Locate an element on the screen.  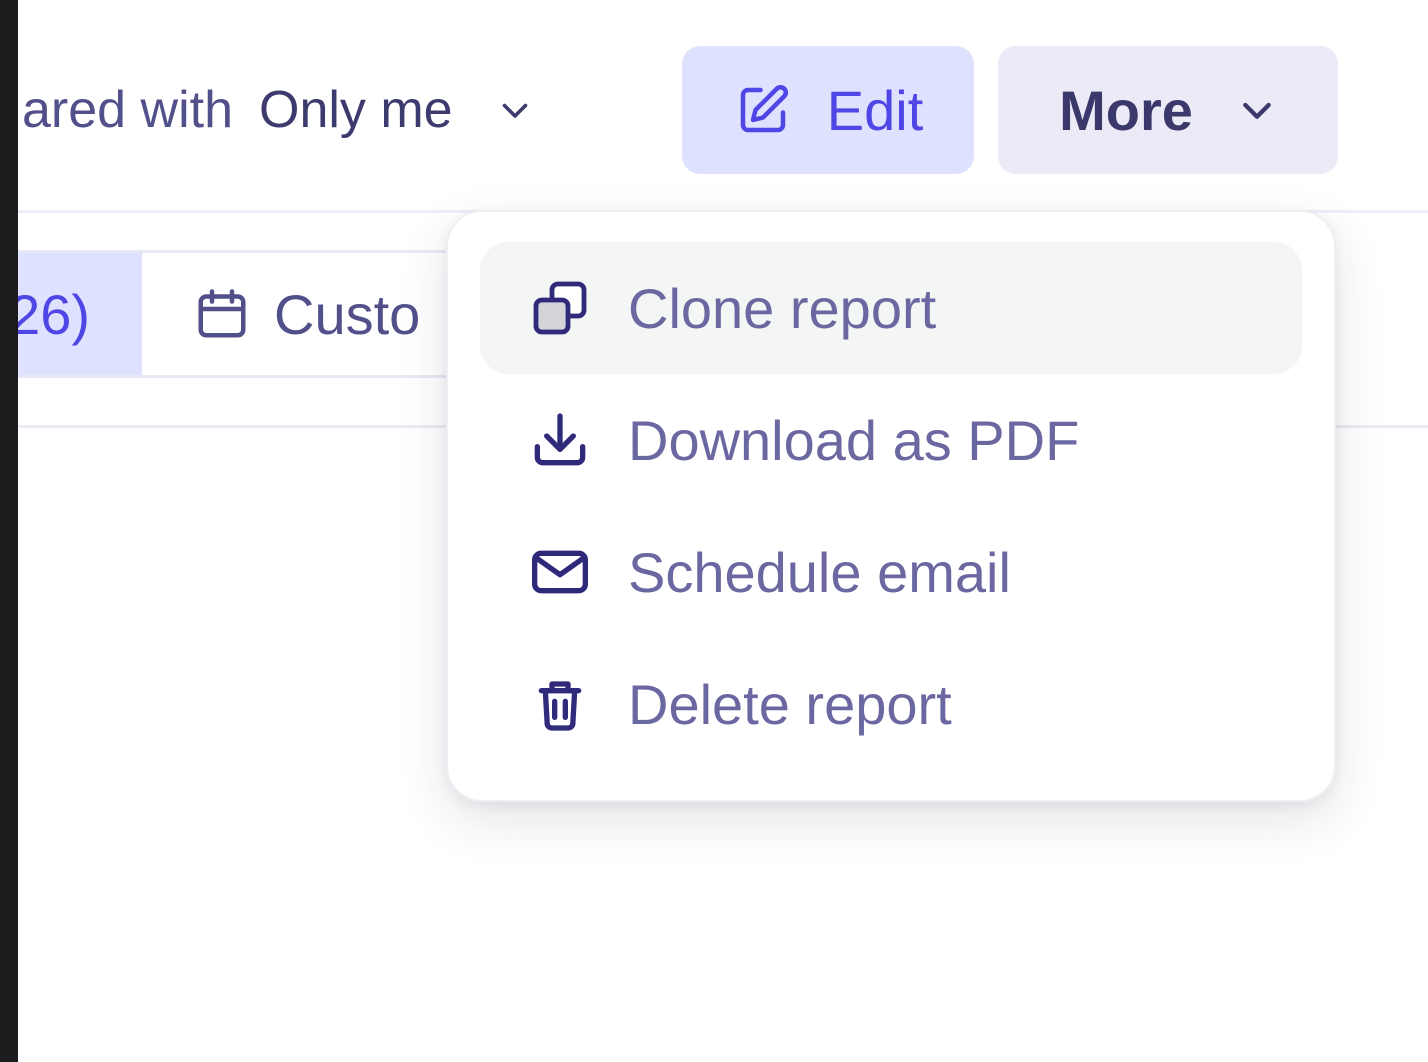
trash-icon is located at coordinates (560, 704).